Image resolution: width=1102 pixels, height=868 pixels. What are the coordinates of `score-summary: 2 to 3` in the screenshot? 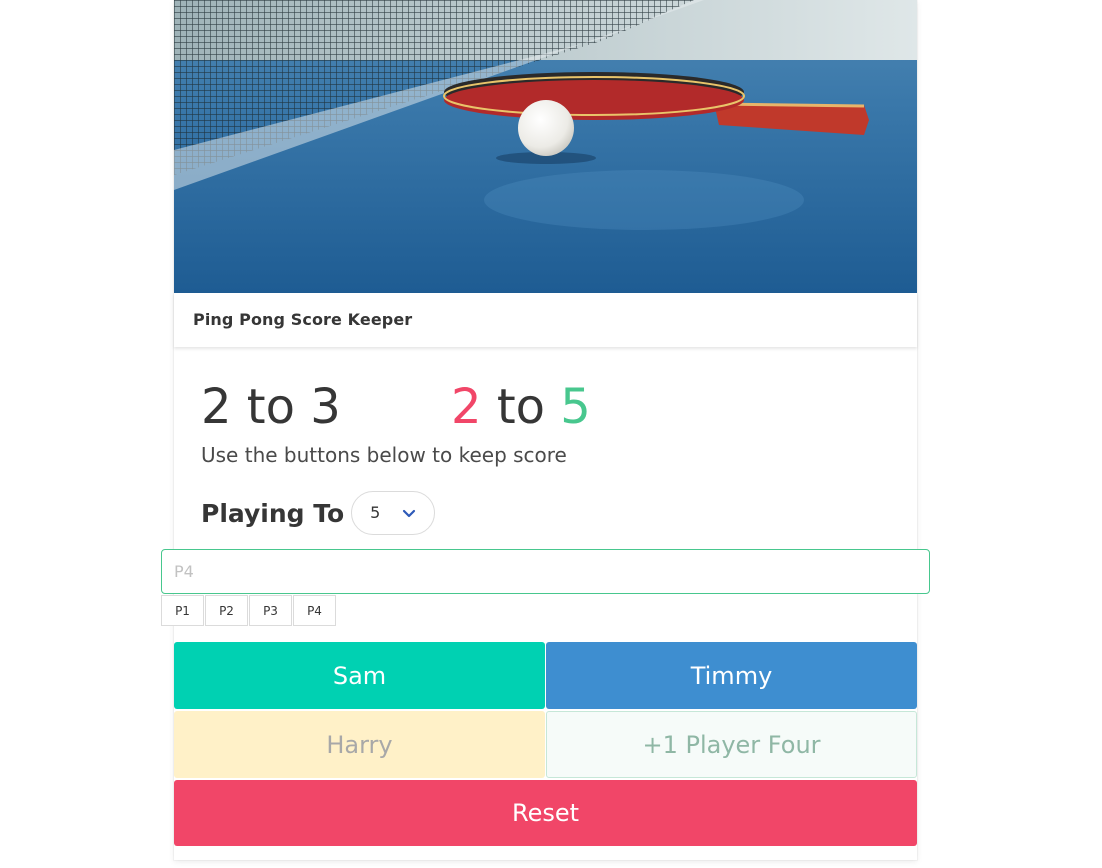 It's located at (271, 407).